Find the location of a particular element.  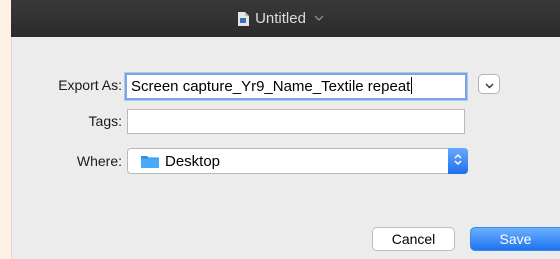

background-strip is located at coordinates (5, 129).